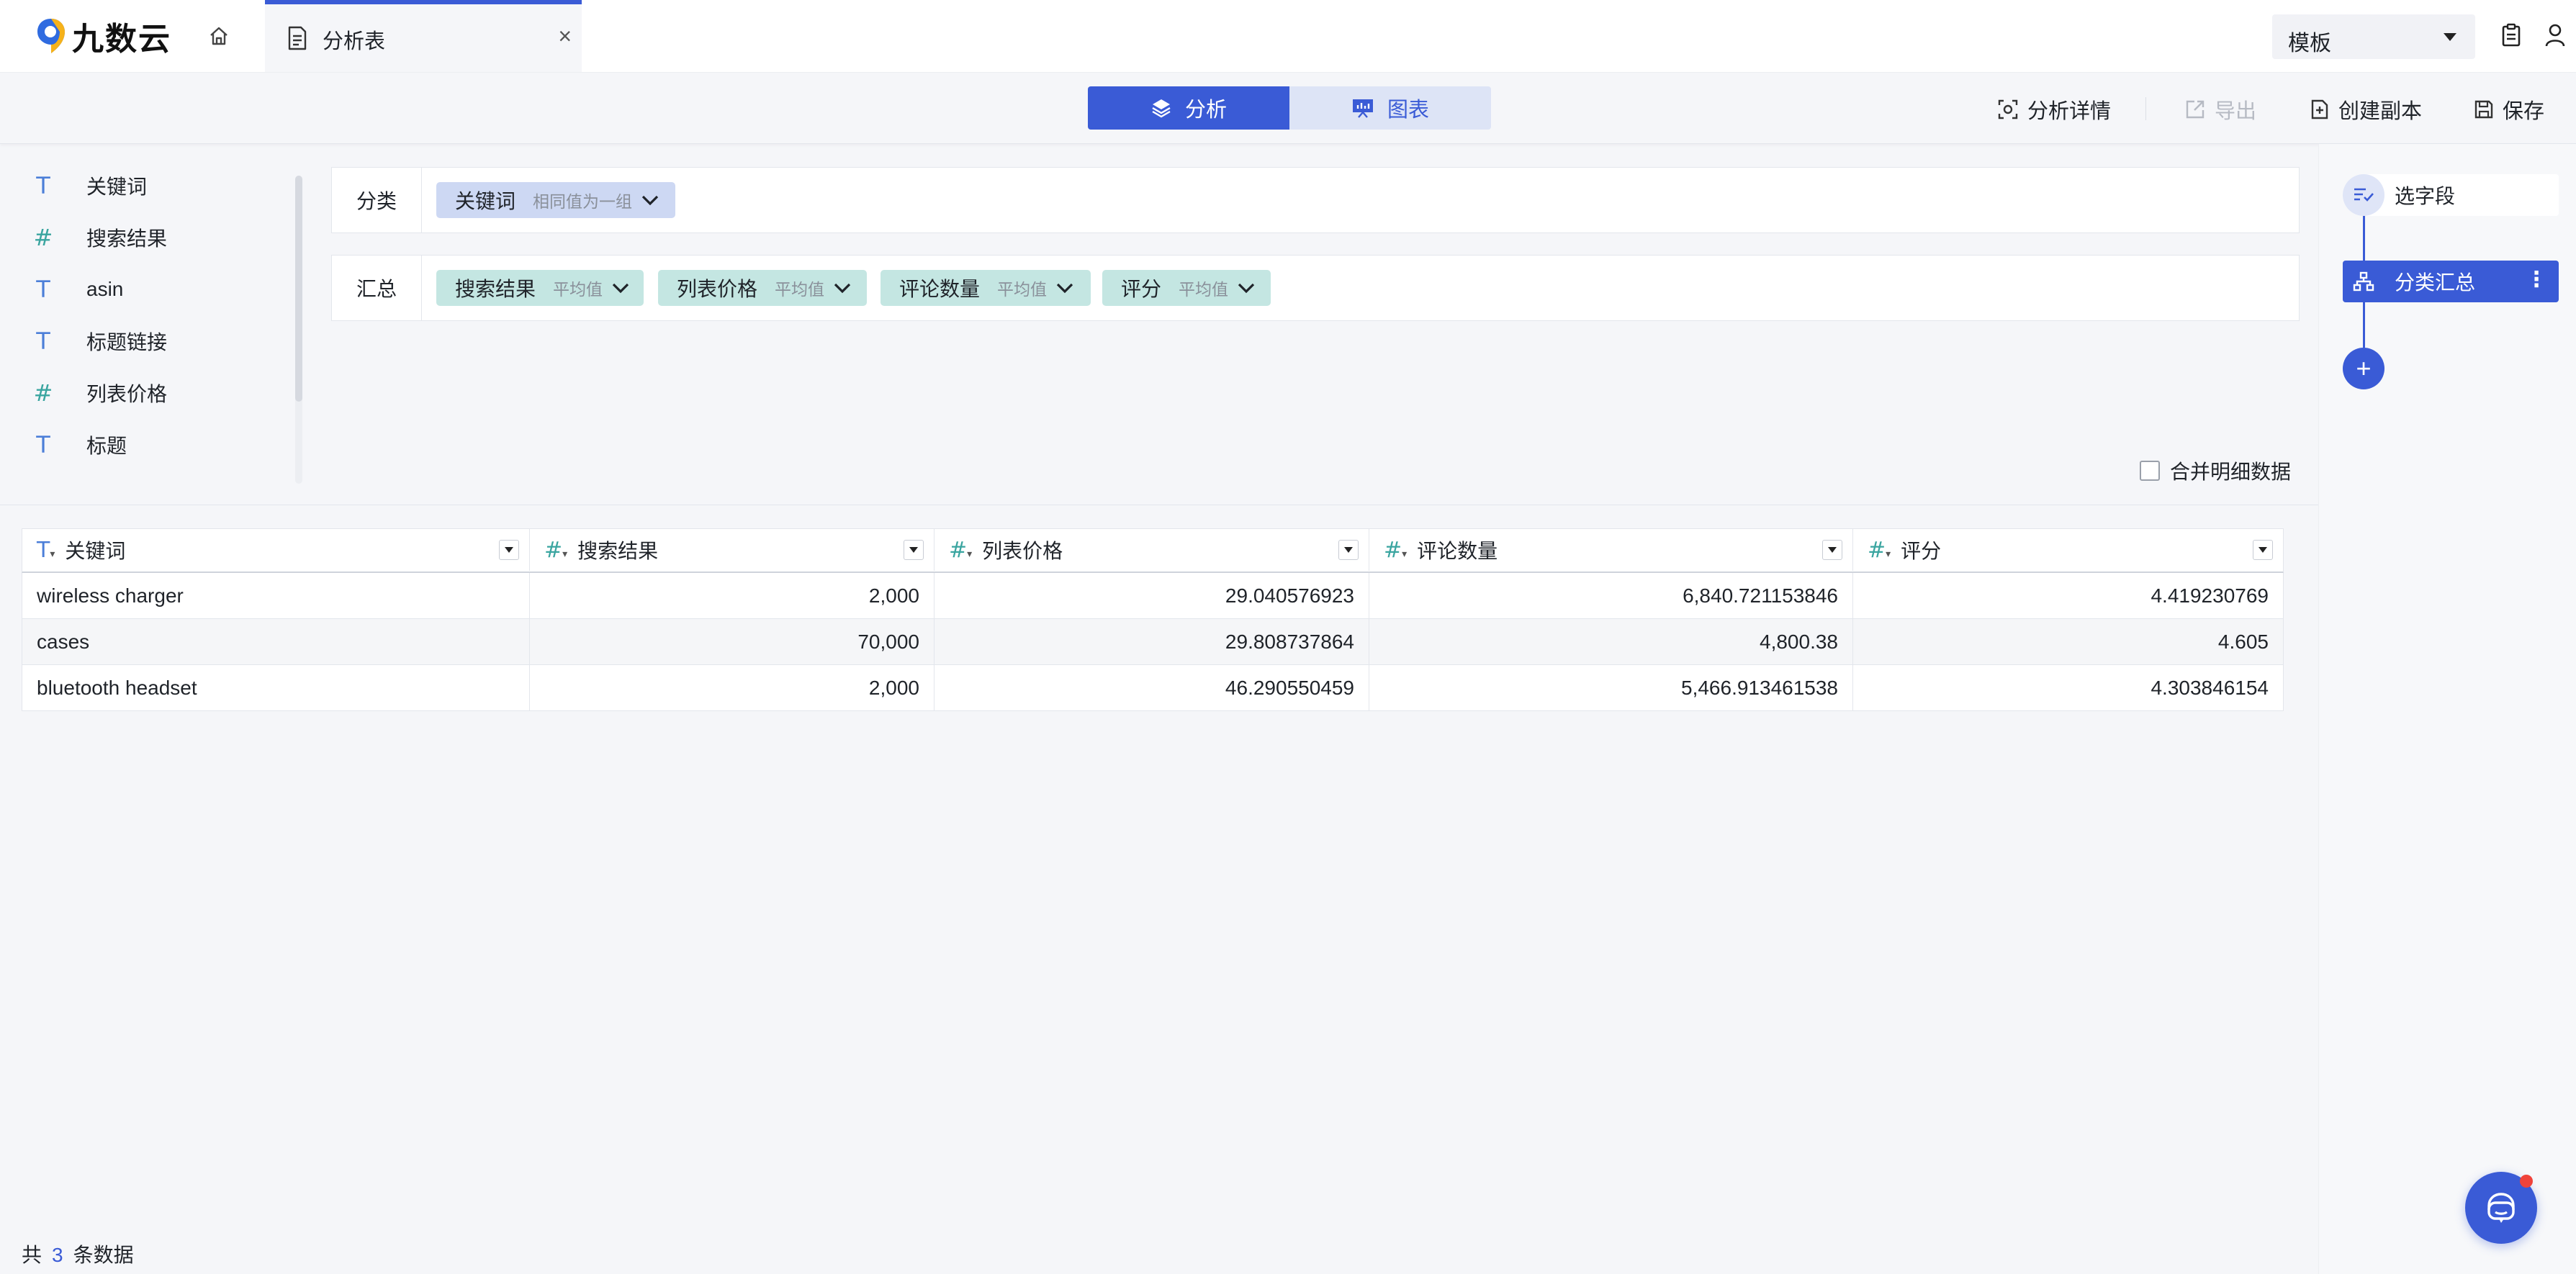 This screenshot has height=1274, width=2576. I want to click on field-item: T 标题, so click(155, 445).